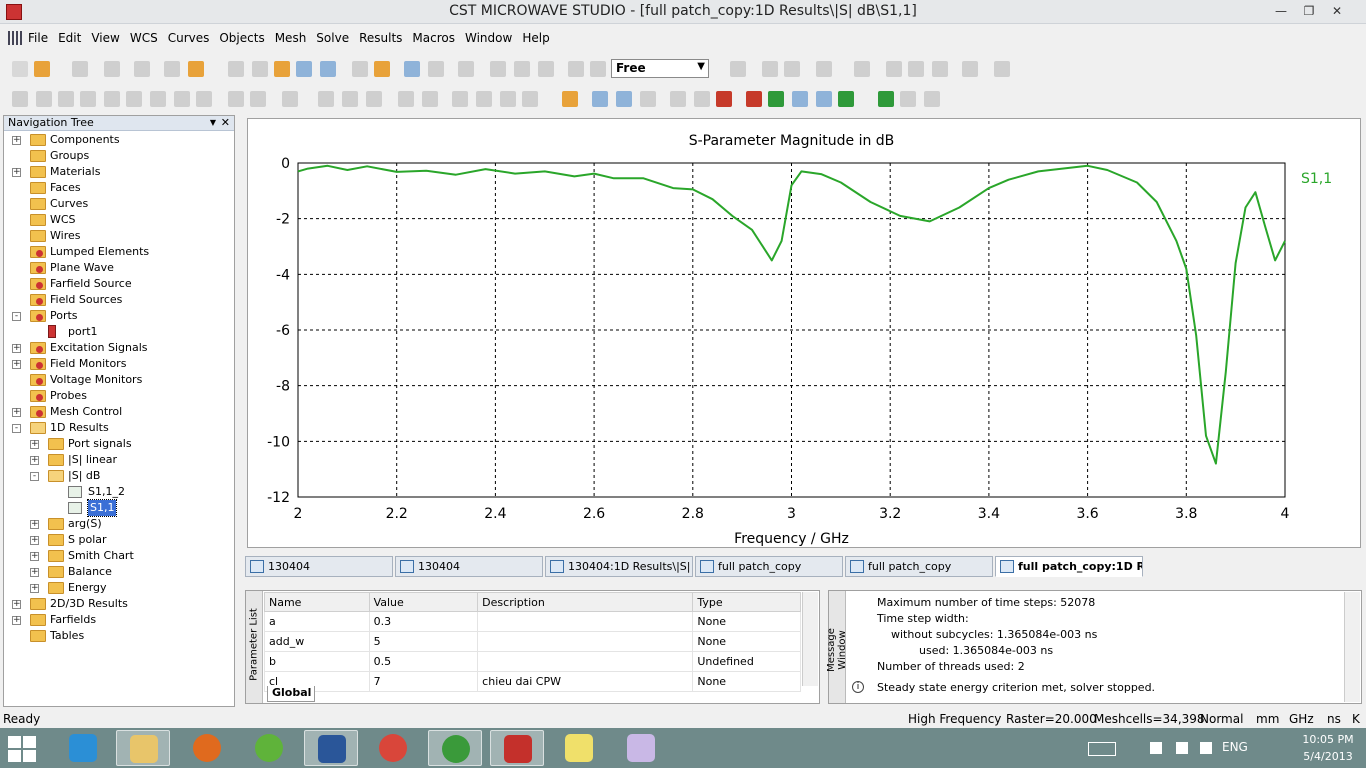 The height and width of the screenshot is (768, 1366). I want to click on save-icon, so click(80, 69).